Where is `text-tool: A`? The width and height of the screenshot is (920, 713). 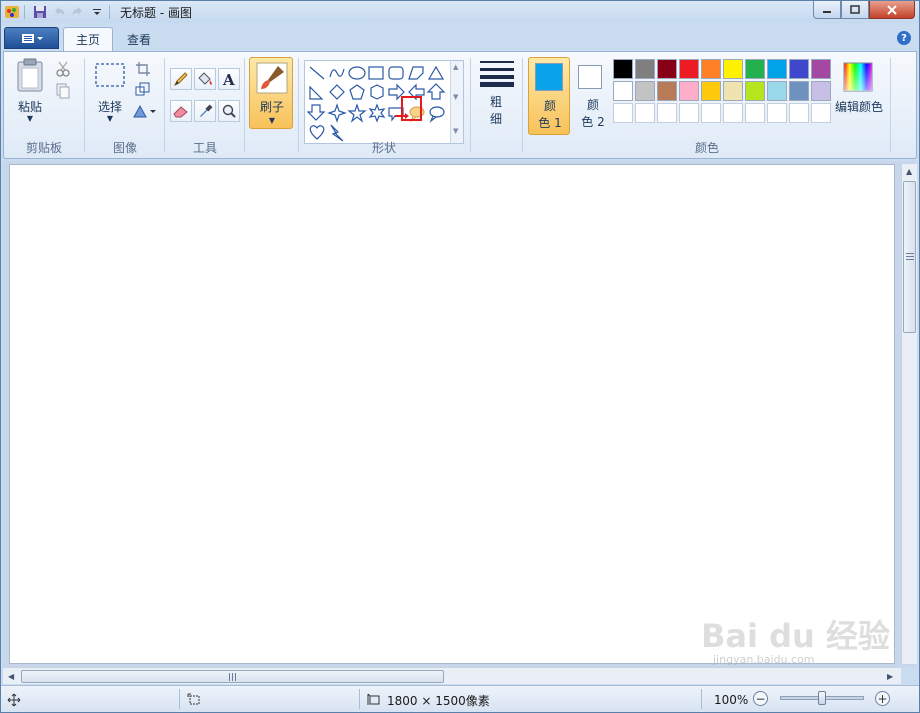 text-tool: A is located at coordinates (229, 79).